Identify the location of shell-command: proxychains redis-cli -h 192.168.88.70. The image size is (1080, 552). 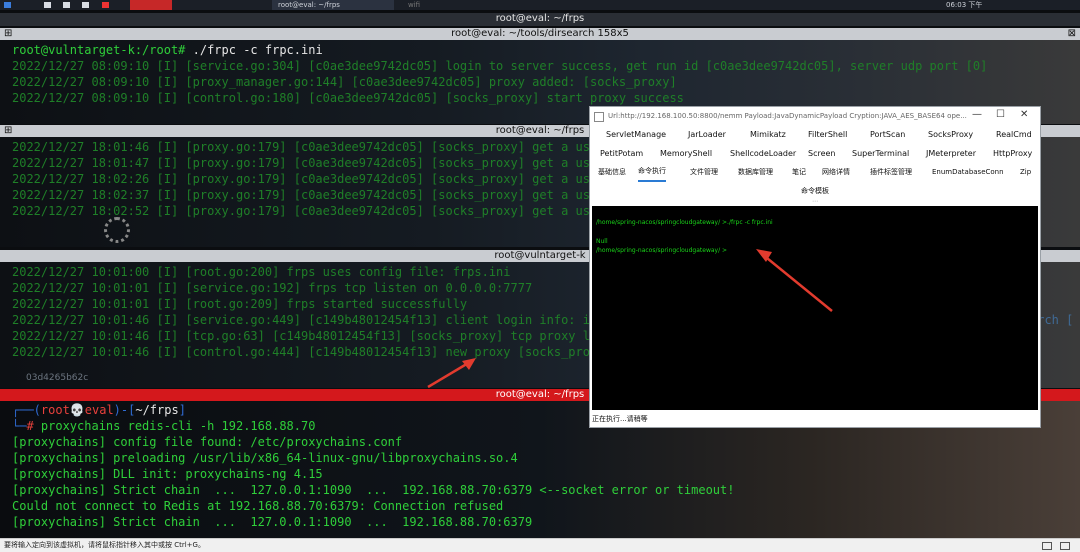
(178, 426).